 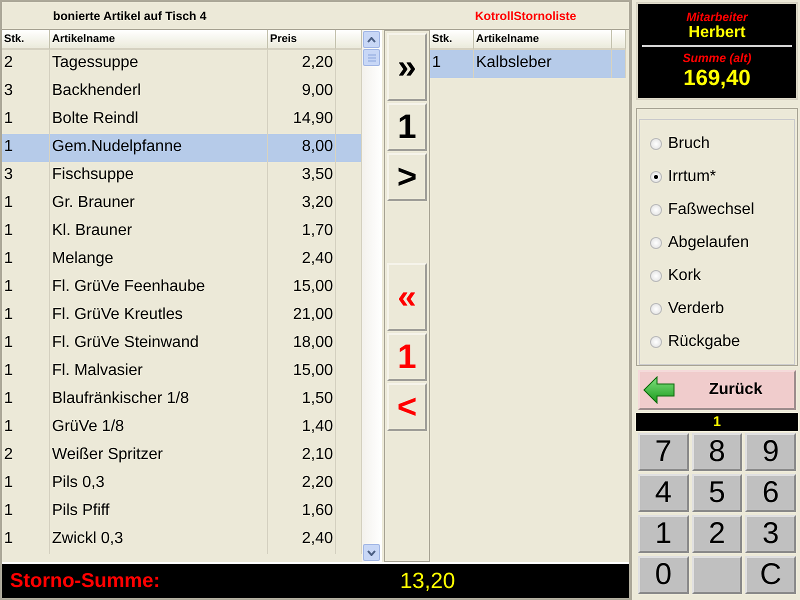 I want to click on reason-radio: Bruch, so click(x=722, y=144).